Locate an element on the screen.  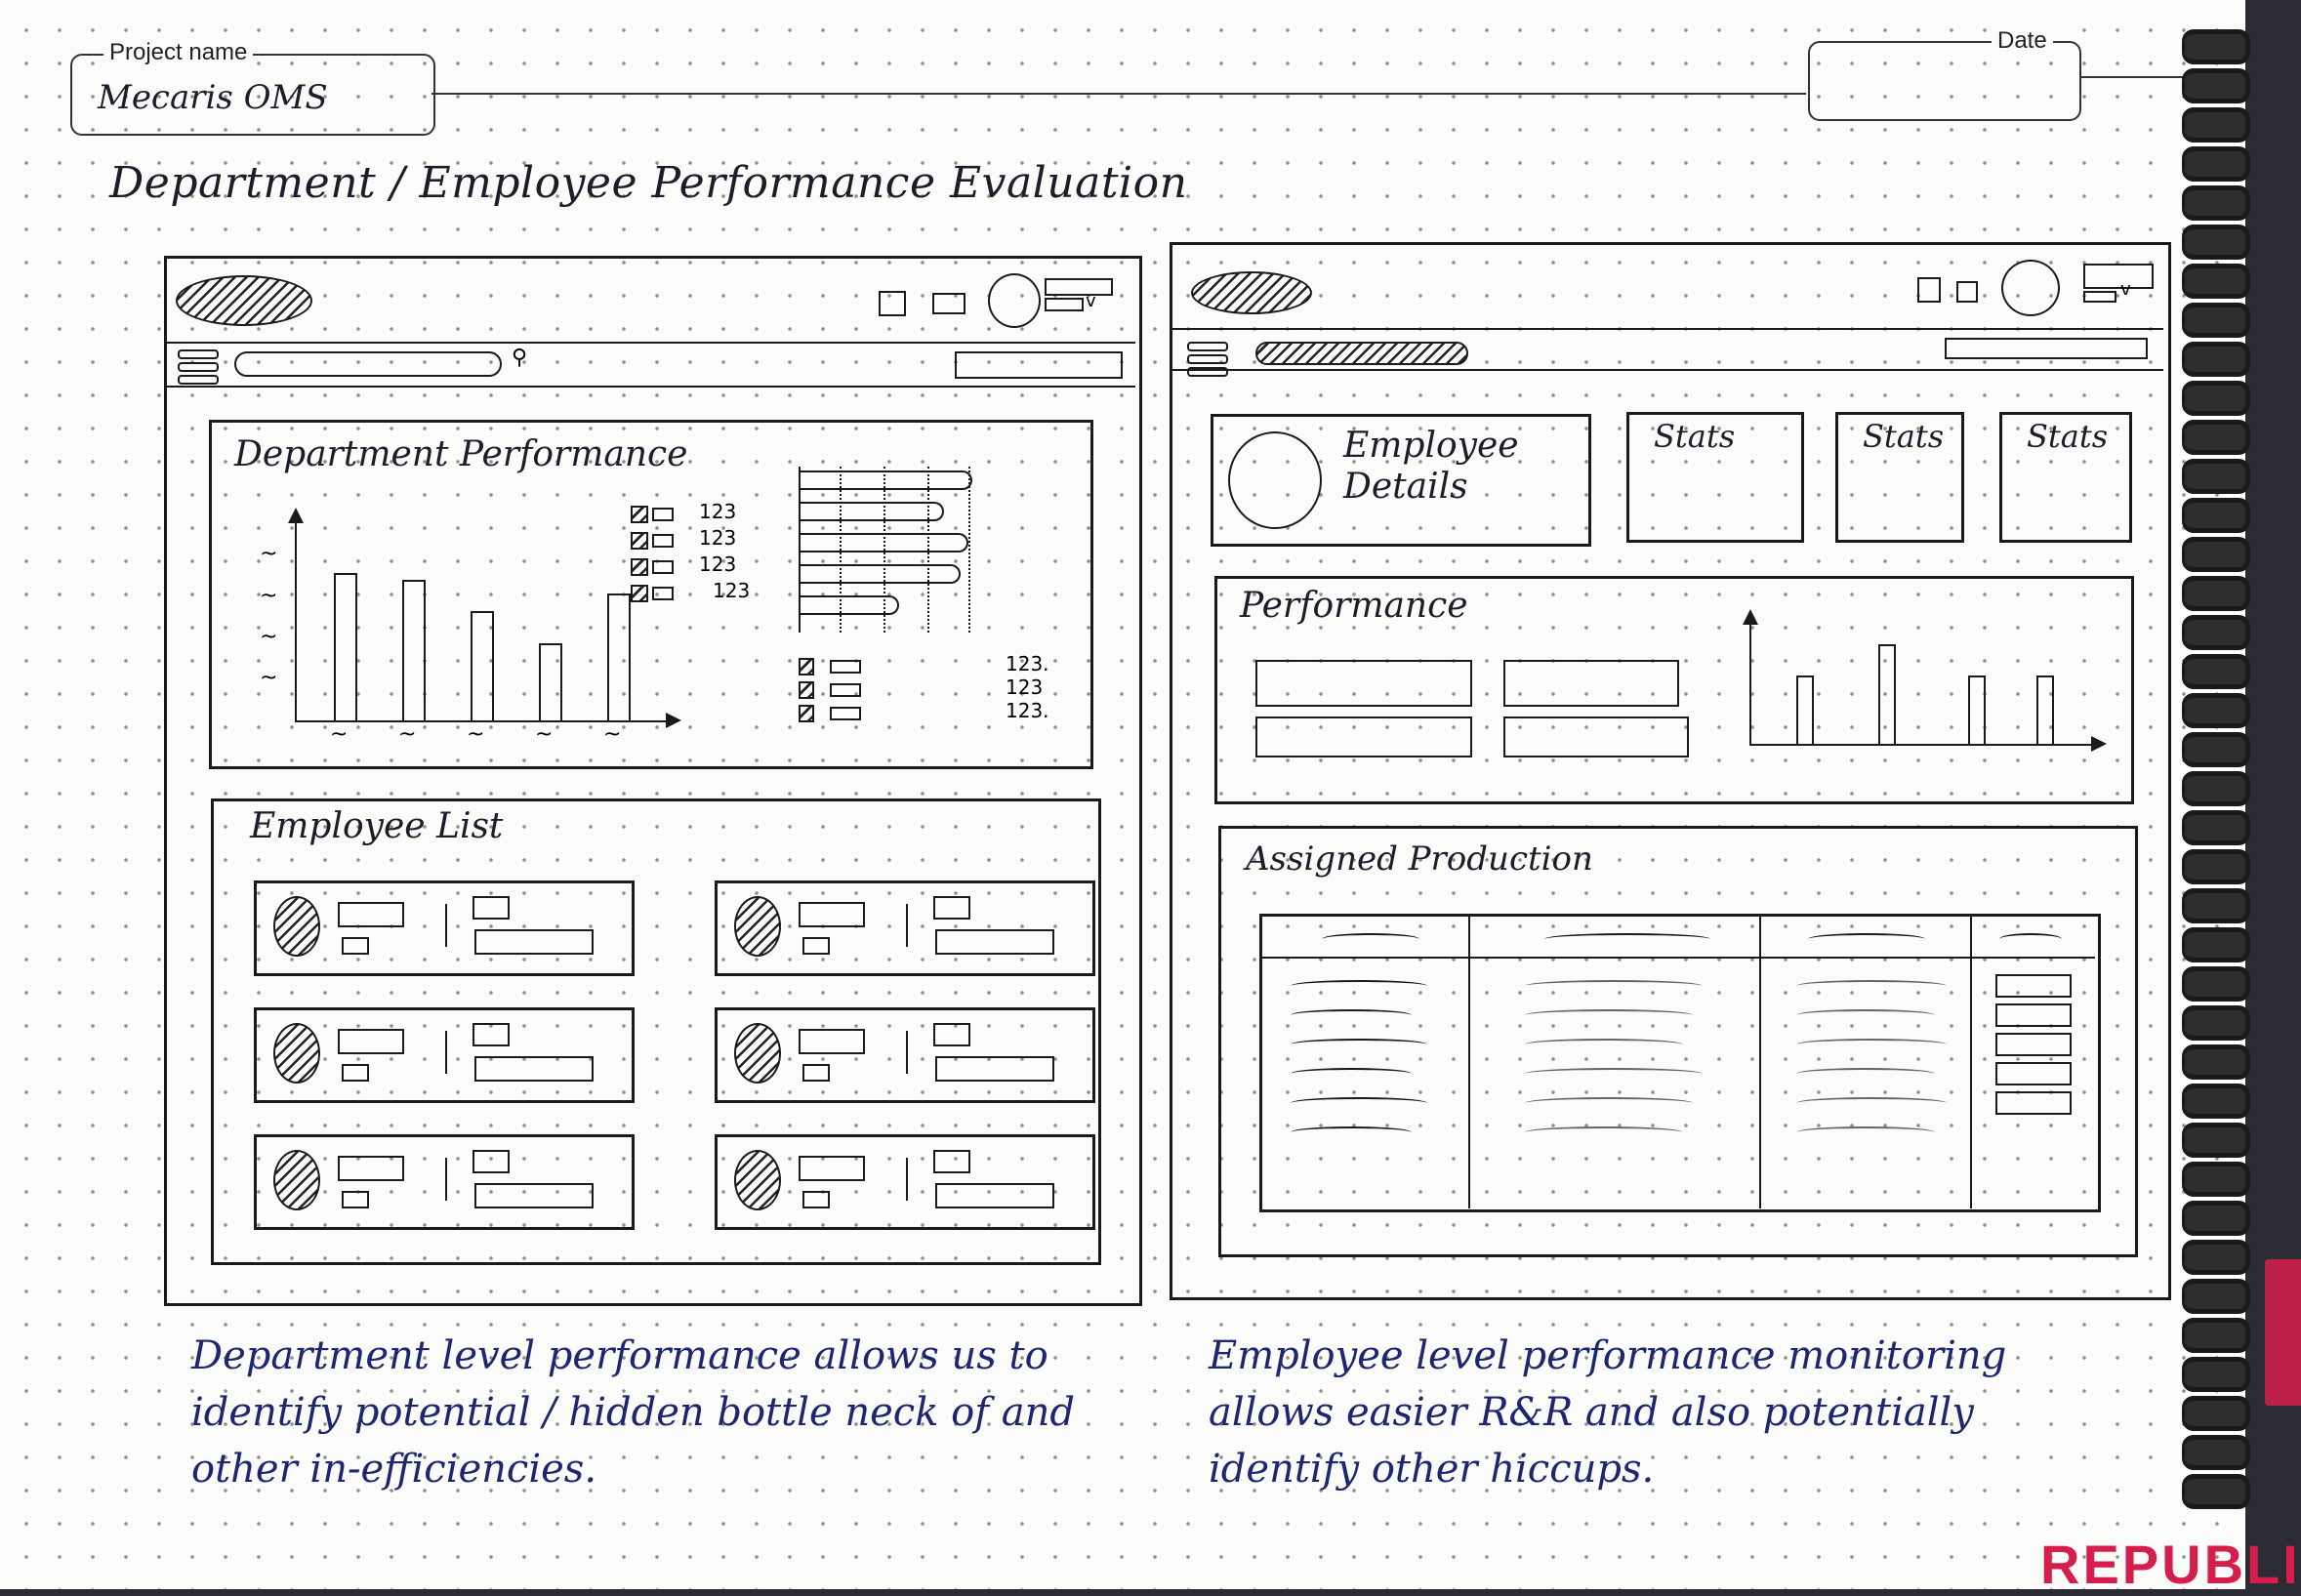
chart-x-arrow is located at coordinates (673, 720).